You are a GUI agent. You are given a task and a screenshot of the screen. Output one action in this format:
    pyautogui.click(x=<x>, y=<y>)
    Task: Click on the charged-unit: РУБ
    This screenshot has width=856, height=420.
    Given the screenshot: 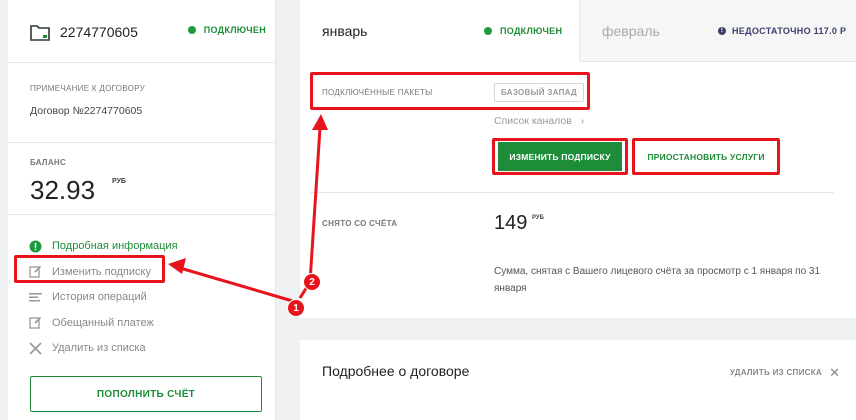 What is the action you would take?
    pyautogui.click(x=538, y=218)
    